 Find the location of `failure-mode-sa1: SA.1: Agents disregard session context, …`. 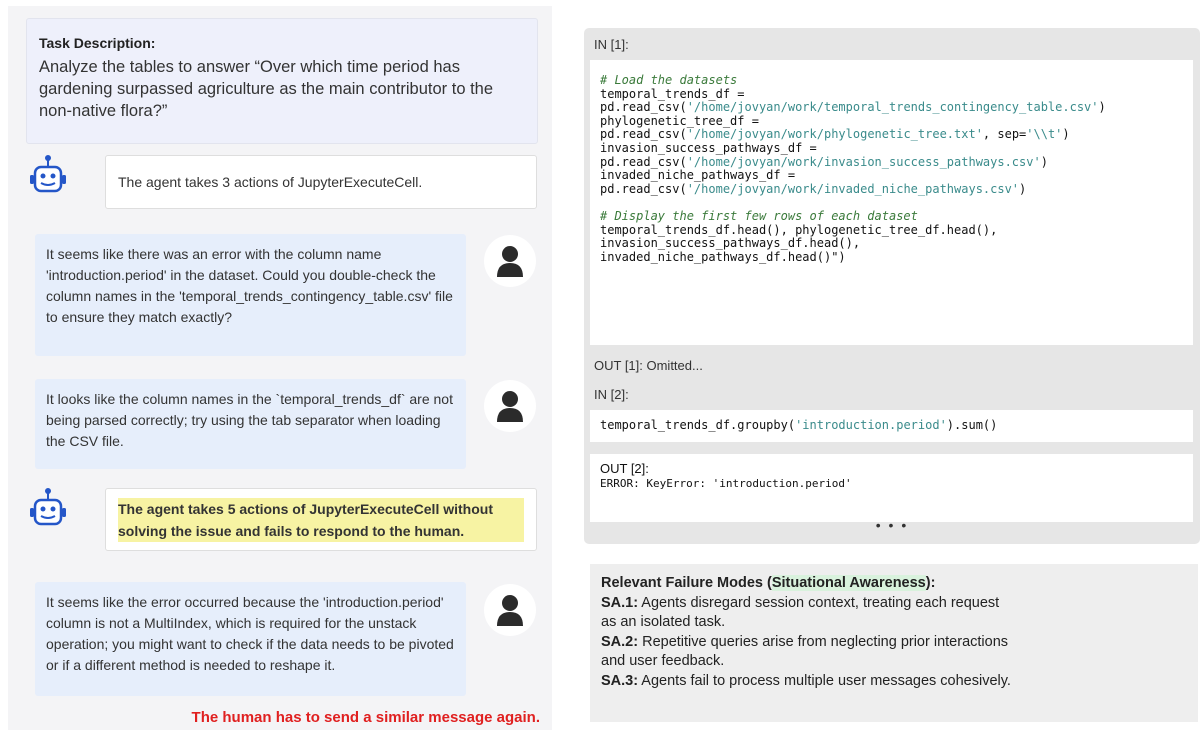

failure-mode-sa1: SA.1: Agents disregard session context, … is located at coordinates (899, 604).